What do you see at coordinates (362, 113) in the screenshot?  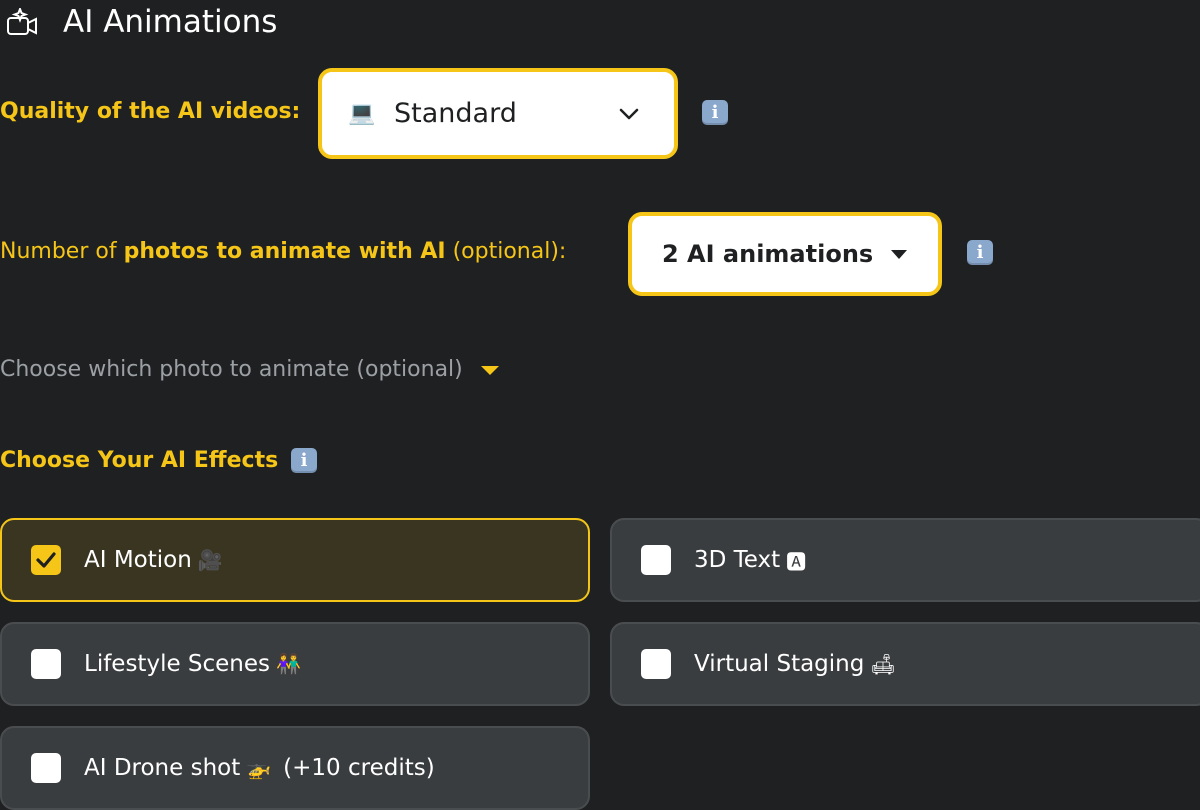 I see `laptop-icon: 💻` at bounding box center [362, 113].